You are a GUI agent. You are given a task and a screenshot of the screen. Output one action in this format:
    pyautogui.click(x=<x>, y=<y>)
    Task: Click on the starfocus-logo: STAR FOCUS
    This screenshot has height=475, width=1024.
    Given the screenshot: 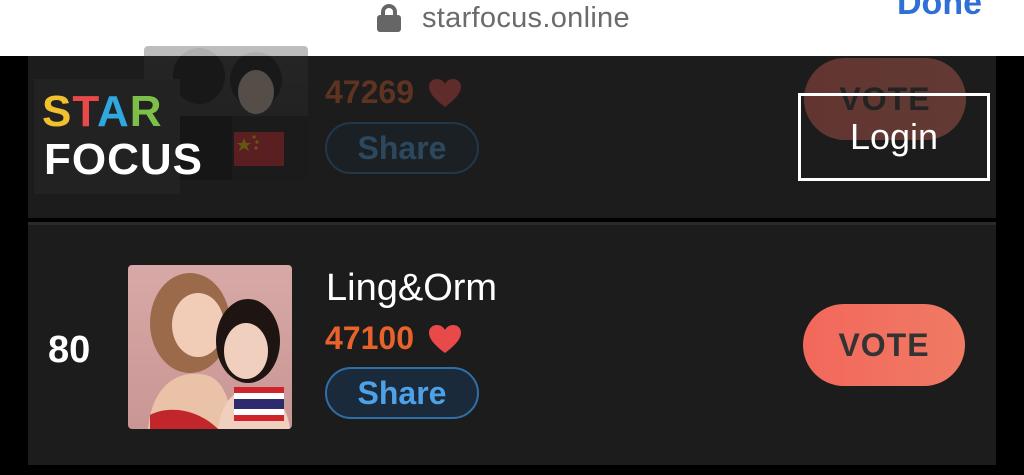 What is the action you would take?
    pyautogui.click(x=118, y=136)
    